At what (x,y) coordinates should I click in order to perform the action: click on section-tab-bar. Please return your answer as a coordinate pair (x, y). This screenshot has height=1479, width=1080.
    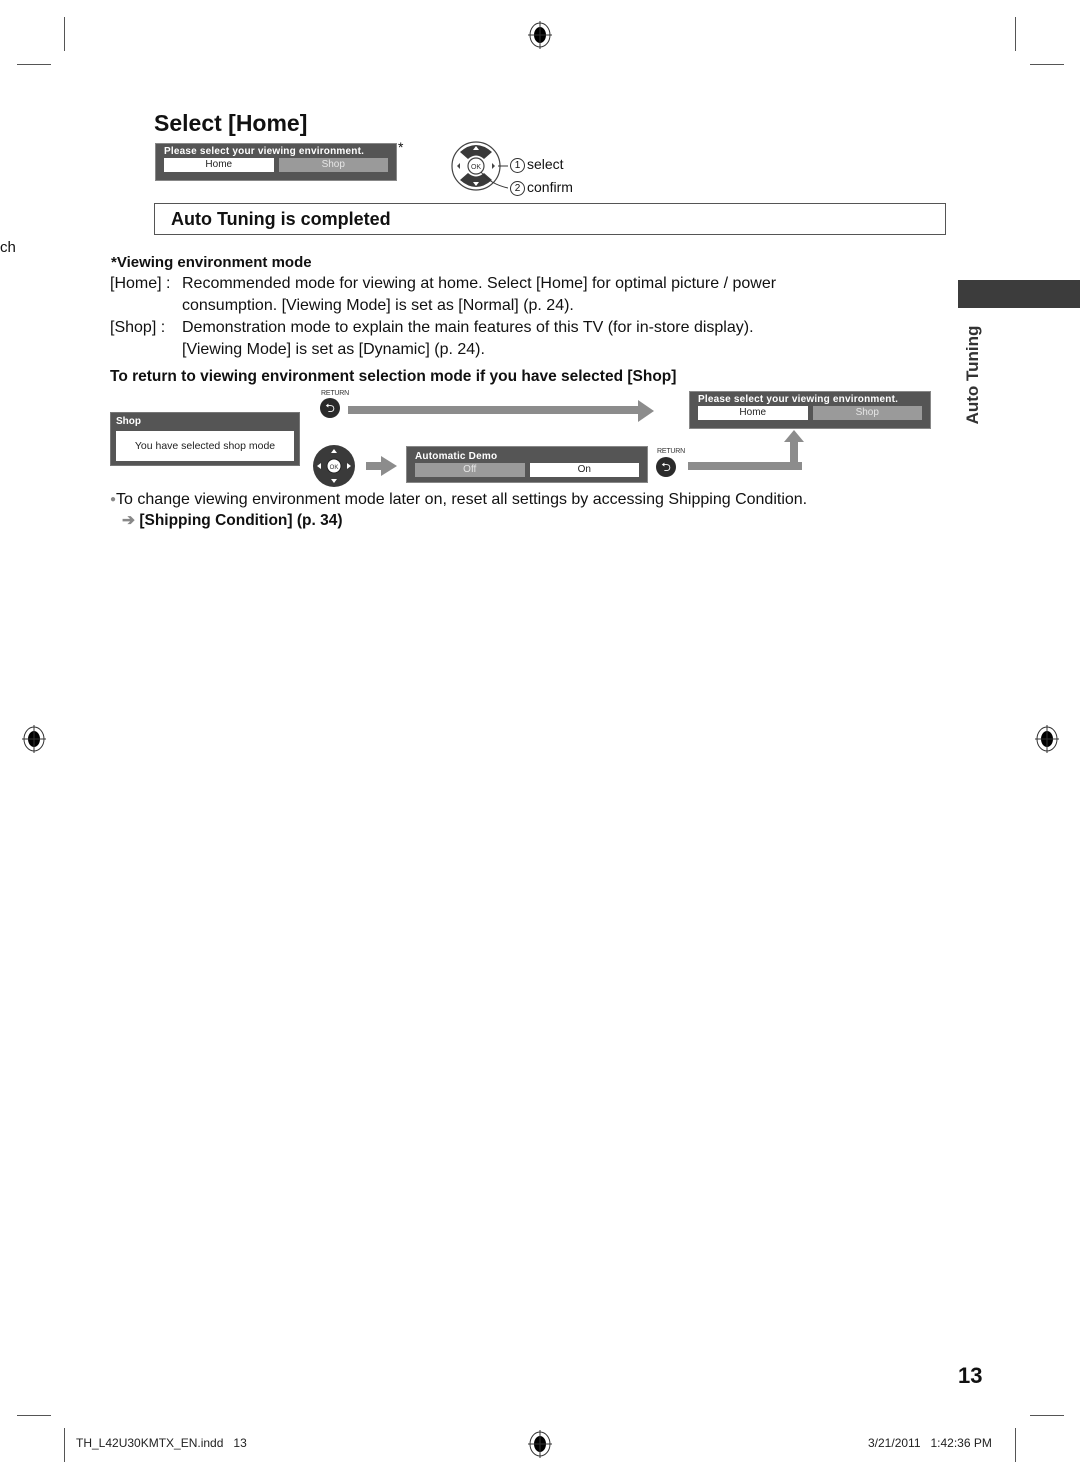
    Looking at the image, I should click on (1019, 294).